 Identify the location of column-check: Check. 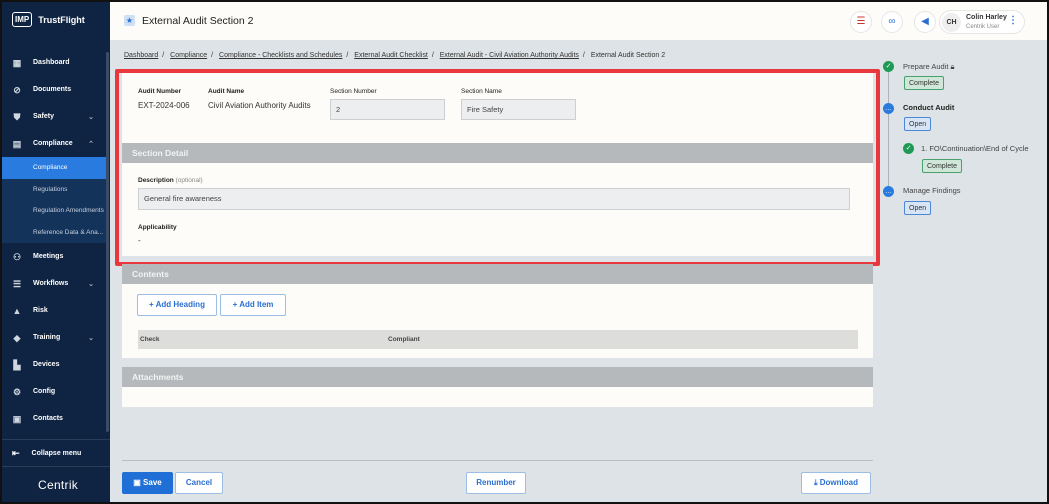
(150, 339).